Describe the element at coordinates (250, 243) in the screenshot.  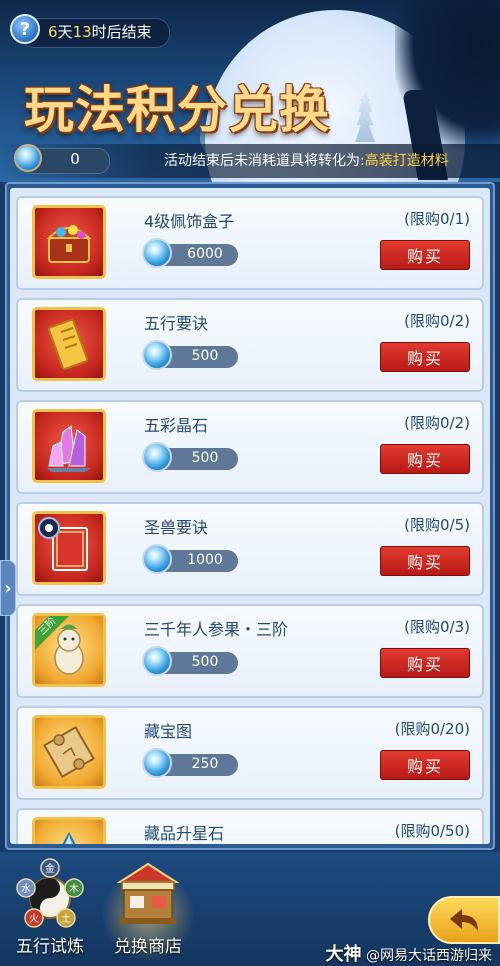
I see `list-item: 4级佩饰盒子 (限购0/1) 6000 购买` at that location.